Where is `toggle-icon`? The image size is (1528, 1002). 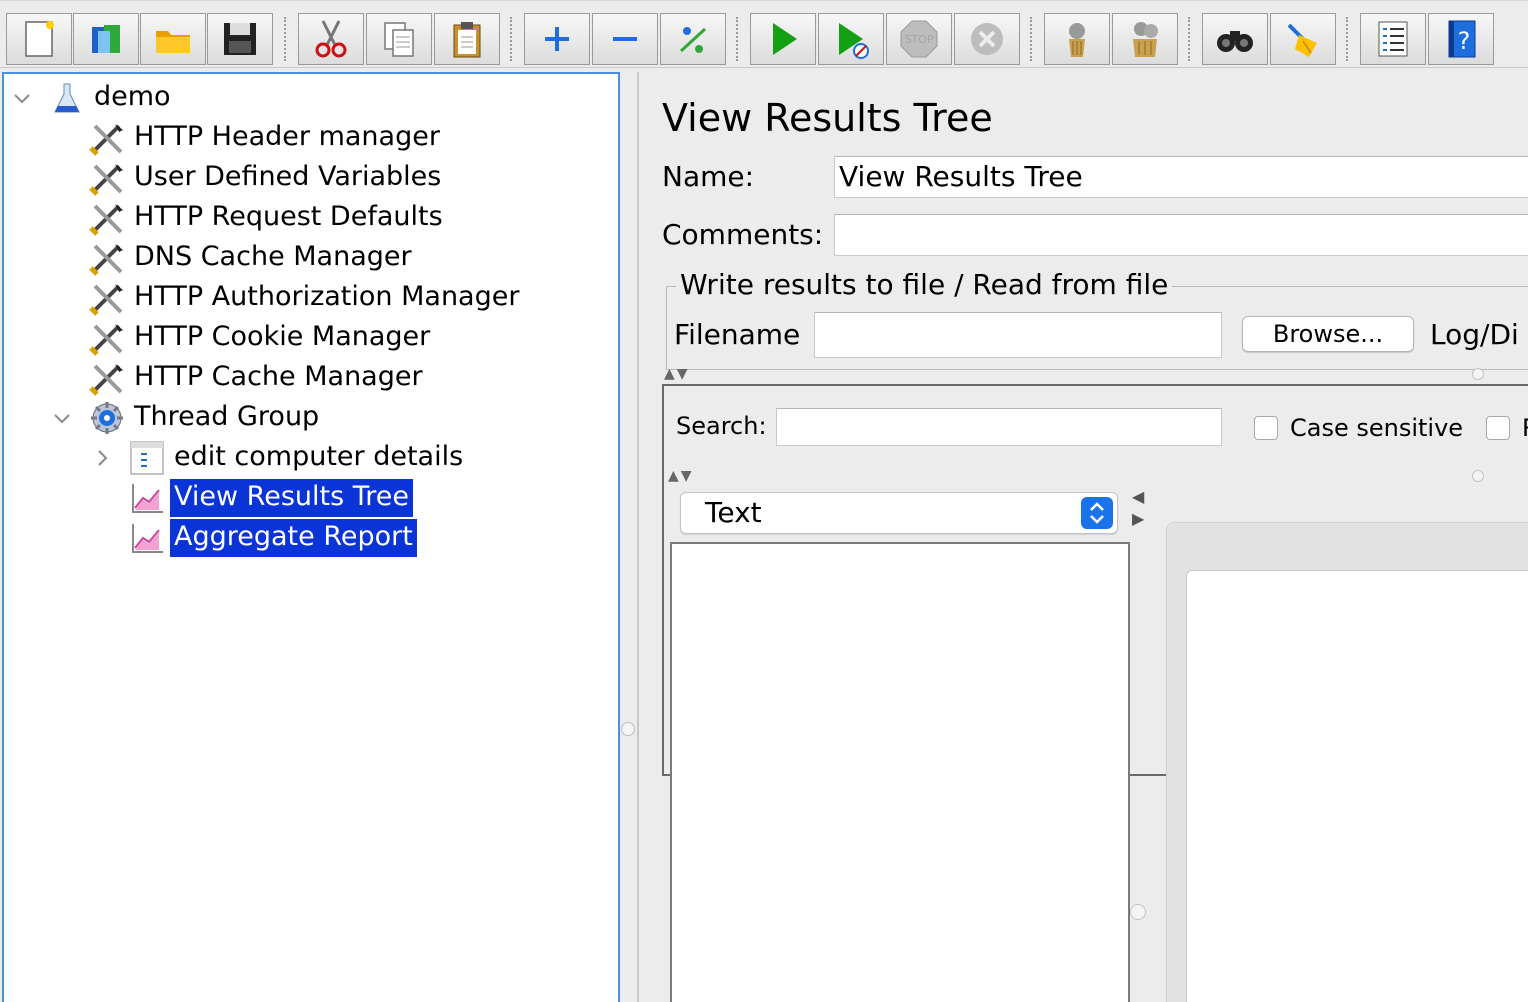 toggle-icon is located at coordinates (693, 40).